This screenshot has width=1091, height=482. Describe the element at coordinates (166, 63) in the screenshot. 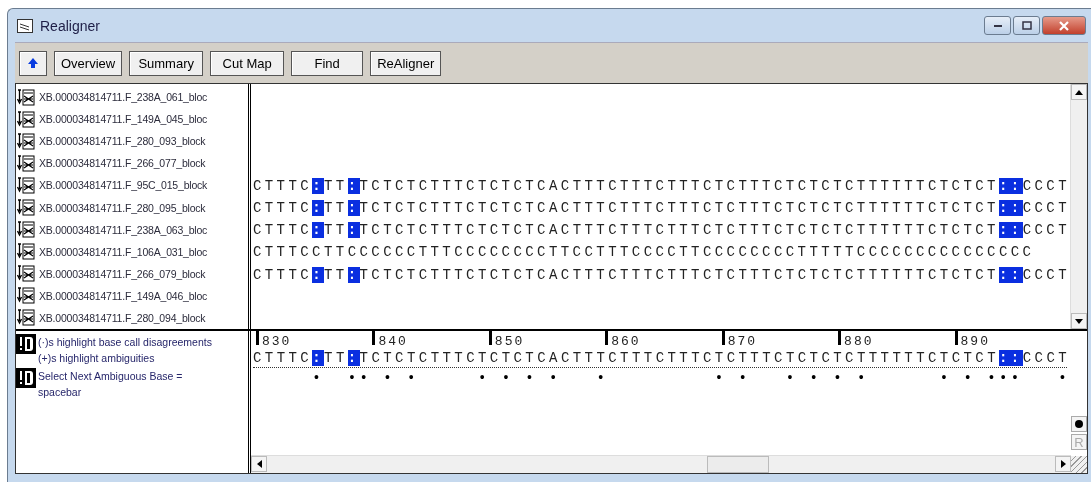

I see `toolbar-button: Summary` at that location.